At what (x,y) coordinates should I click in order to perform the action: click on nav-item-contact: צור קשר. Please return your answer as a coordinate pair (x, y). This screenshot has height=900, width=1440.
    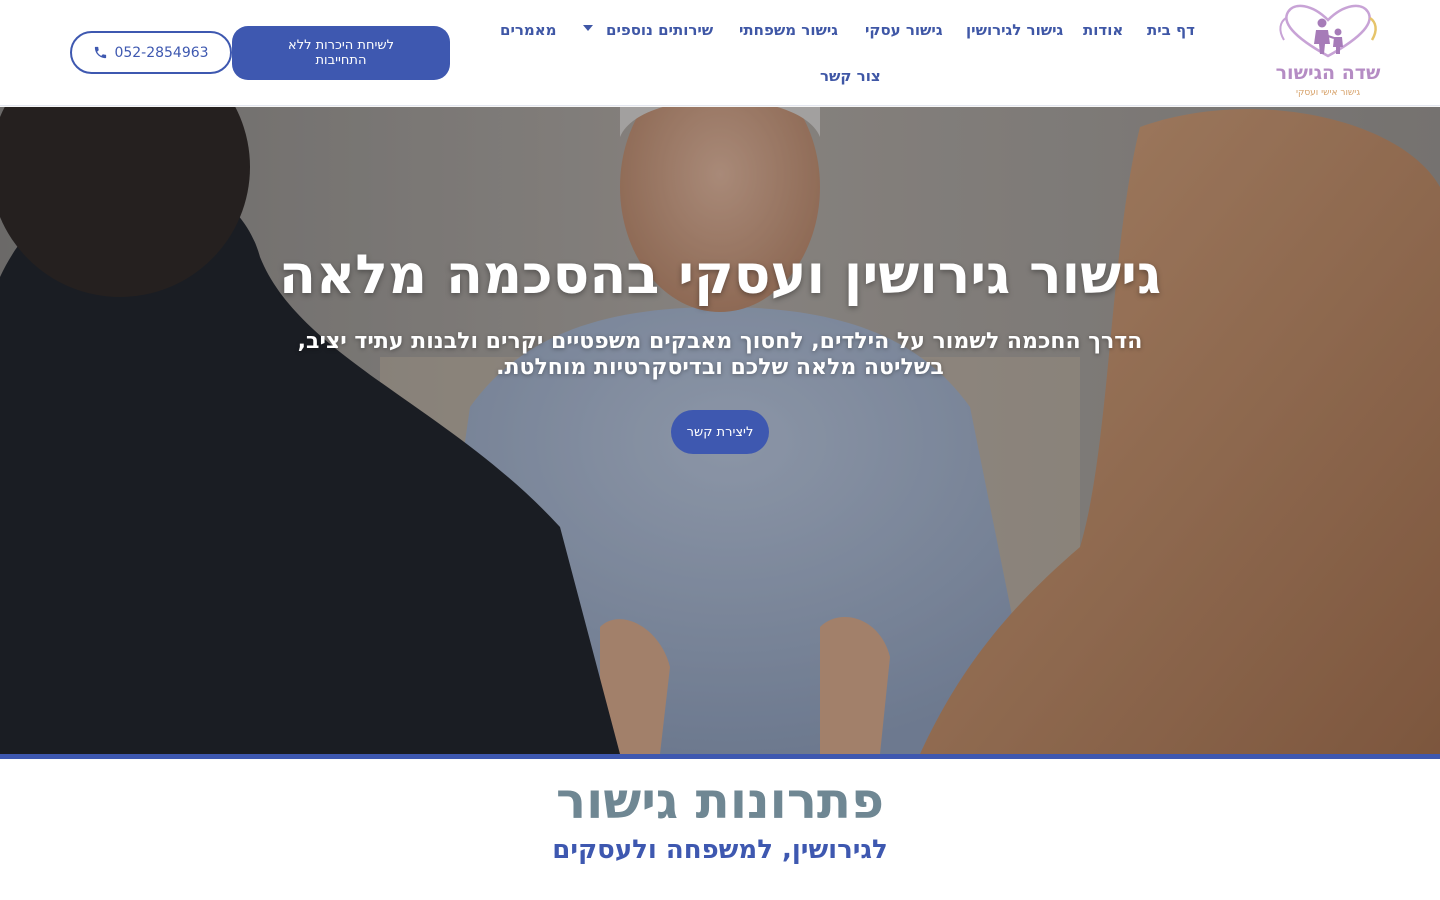
    Looking at the image, I should click on (850, 76).